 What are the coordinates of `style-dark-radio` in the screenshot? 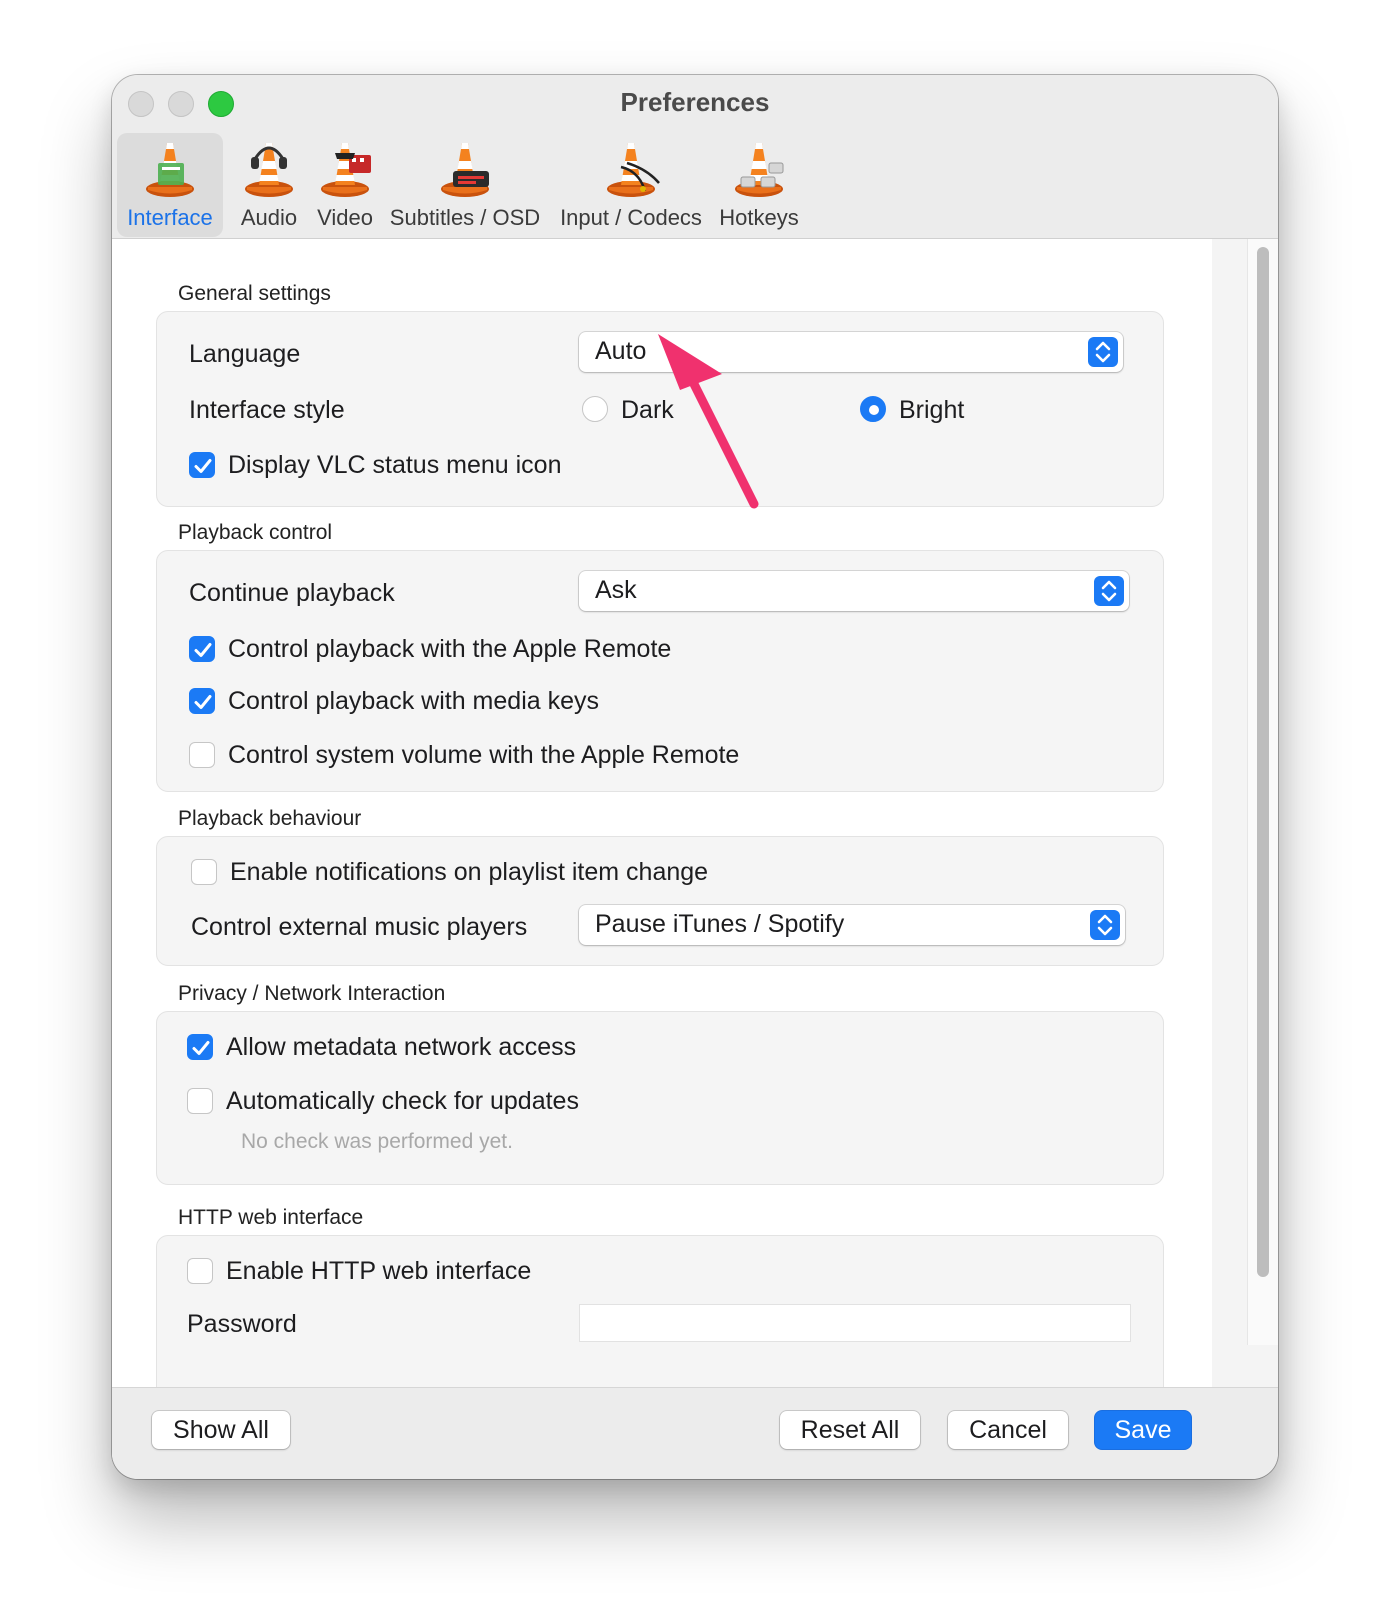 It's located at (595, 409).